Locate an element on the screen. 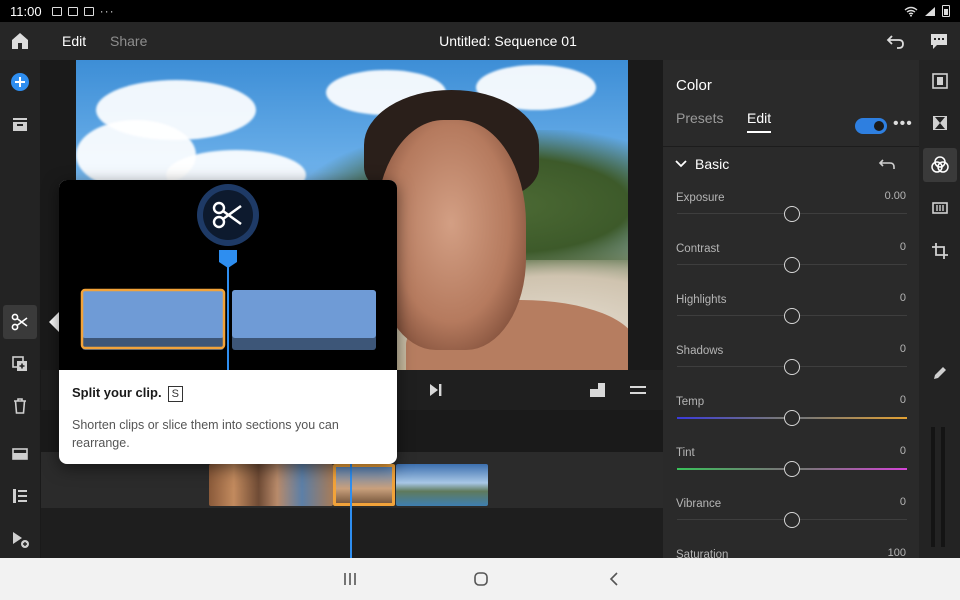 Image resolution: width=960 pixels, height=600 pixels. delete-button is located at coordinates (20, 406).